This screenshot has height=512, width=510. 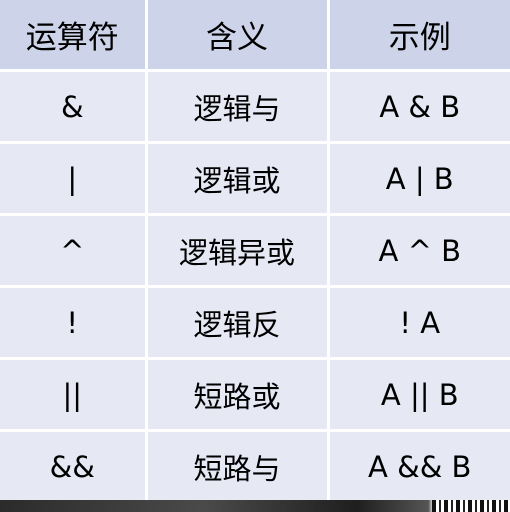 I want to click on table-row: ! 逻辑反 ! A, so click(x=255, y=322).